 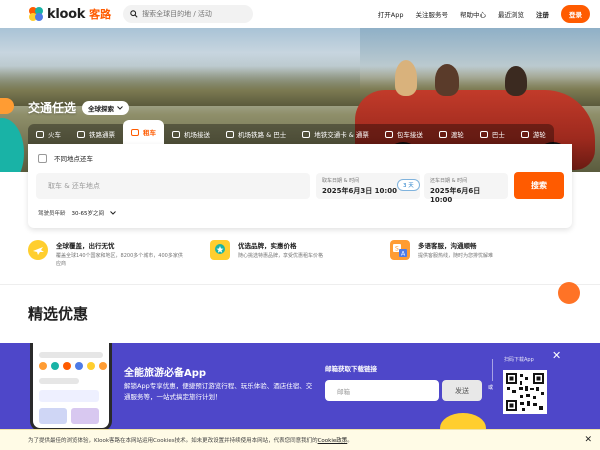 I want to click on different-location-option: 不同地点还车, so click(x=65, y=158).